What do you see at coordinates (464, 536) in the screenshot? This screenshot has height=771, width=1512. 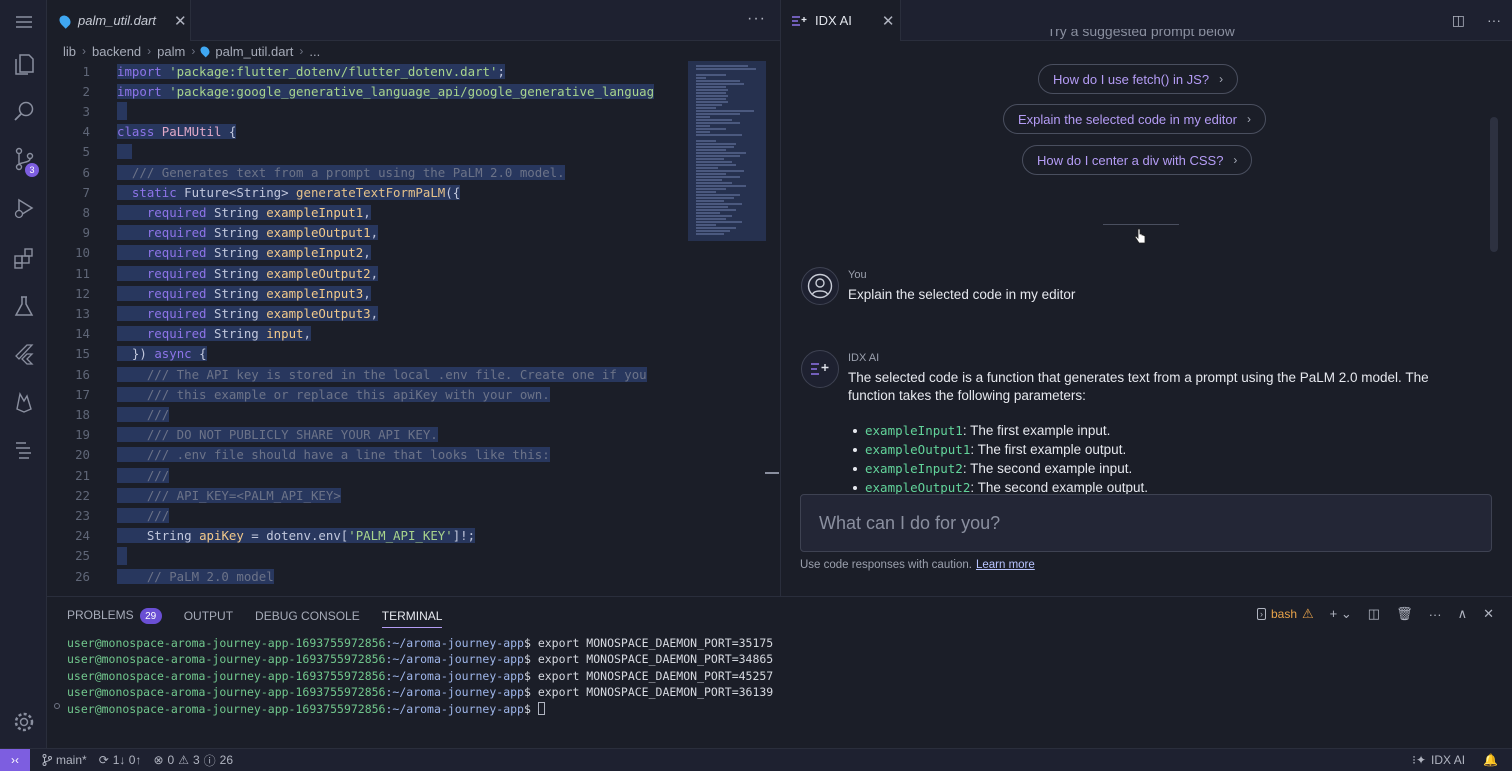 I see `code-token: ]!;` at bounding box center [464, 536].